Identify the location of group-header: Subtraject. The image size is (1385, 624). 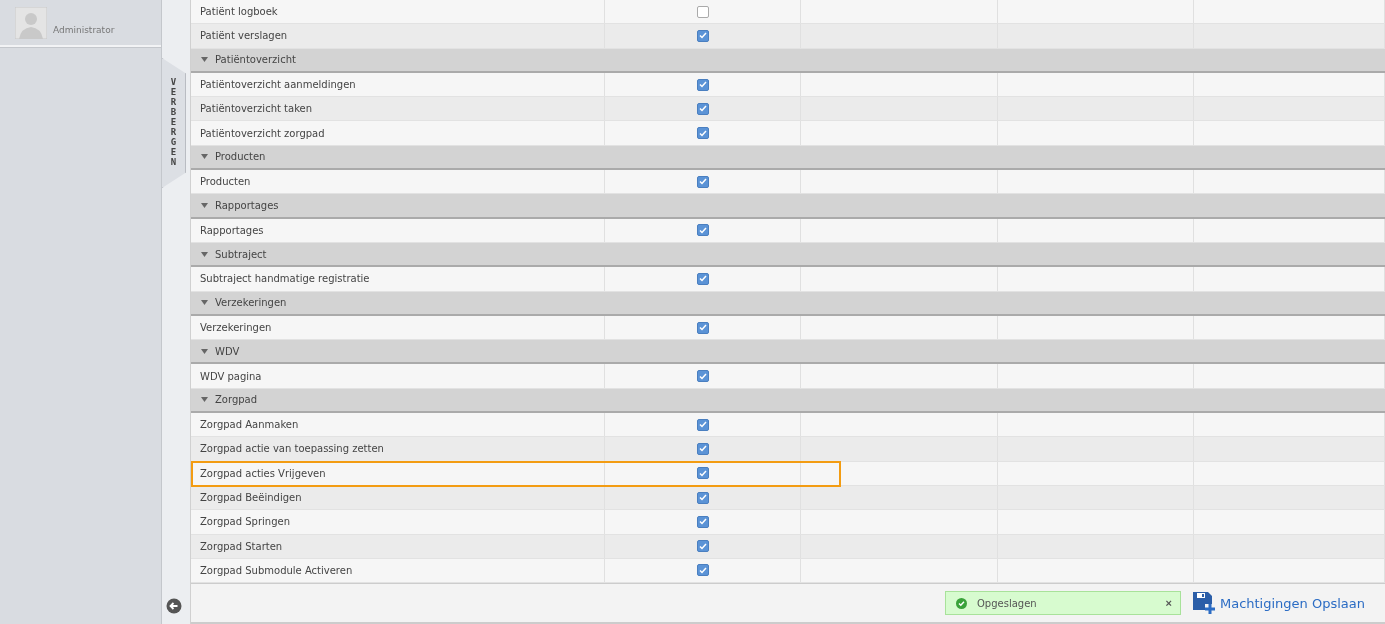
(788, 255).